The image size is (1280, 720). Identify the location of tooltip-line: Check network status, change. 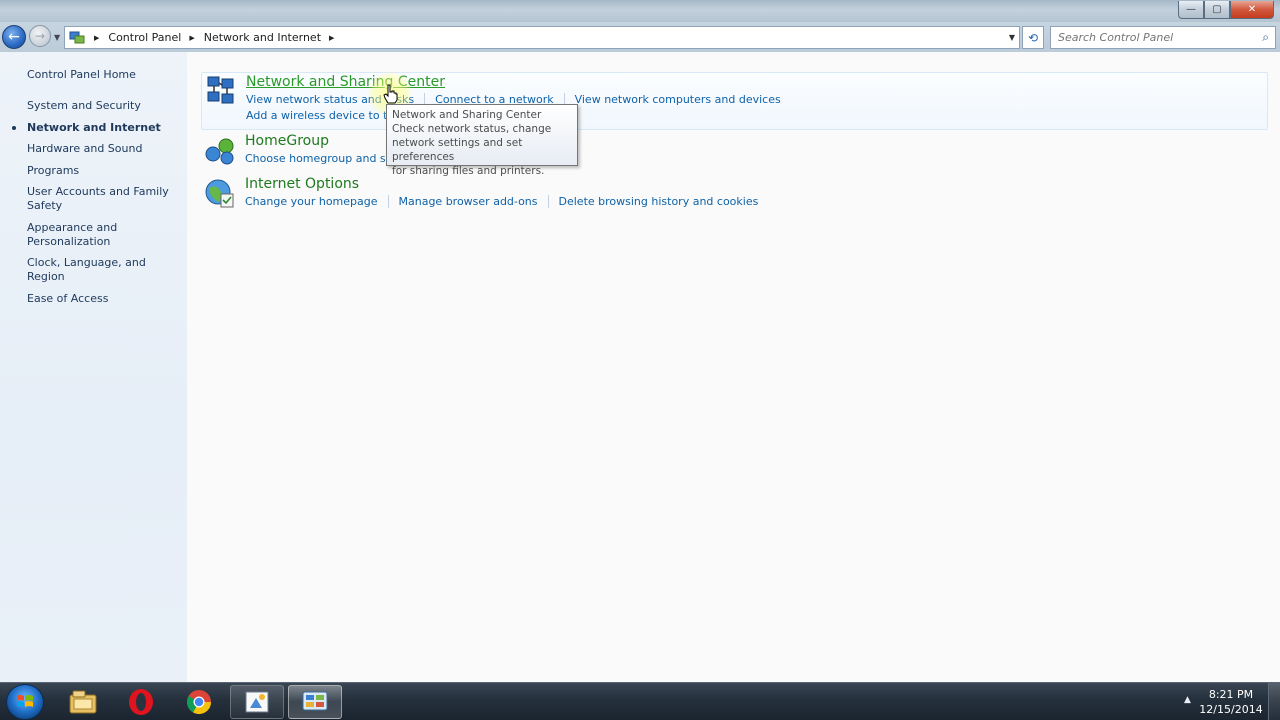
(472, 129).